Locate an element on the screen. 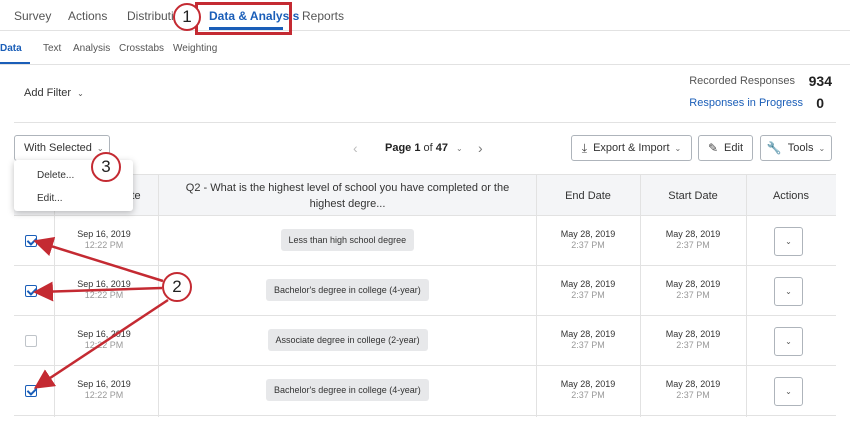 The width and height of the screenshot is (850, 425). callout-2: 2 is located at coordinates (177, 287).